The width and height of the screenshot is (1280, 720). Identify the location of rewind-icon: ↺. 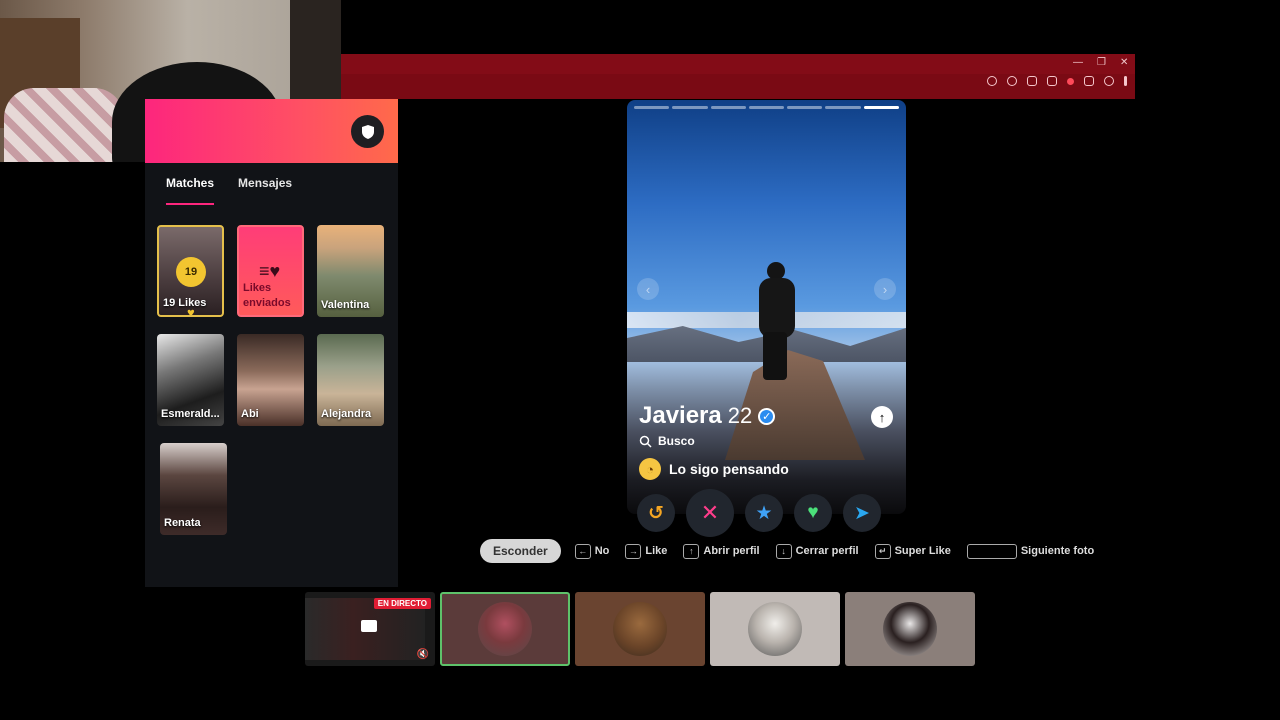
(656, 513).